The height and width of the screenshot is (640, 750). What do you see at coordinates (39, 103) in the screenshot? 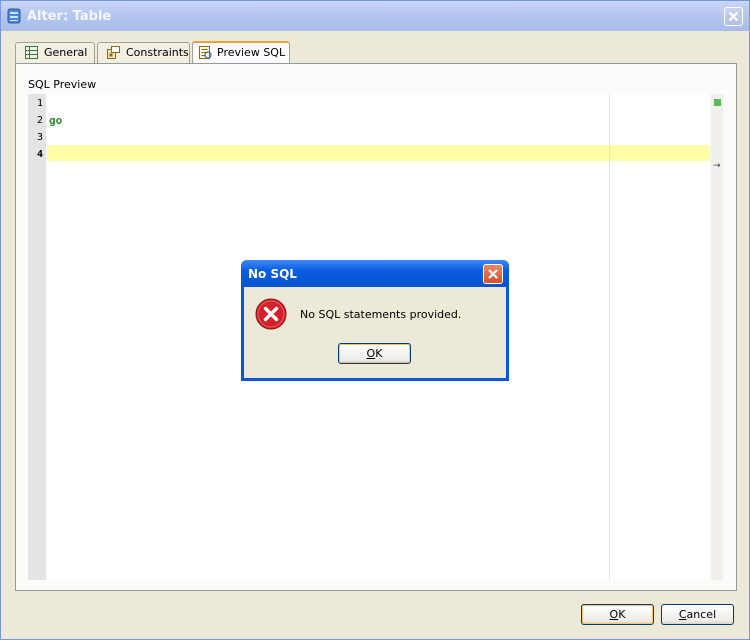
I see `line-number: 1` at bounding box center [39, 103].